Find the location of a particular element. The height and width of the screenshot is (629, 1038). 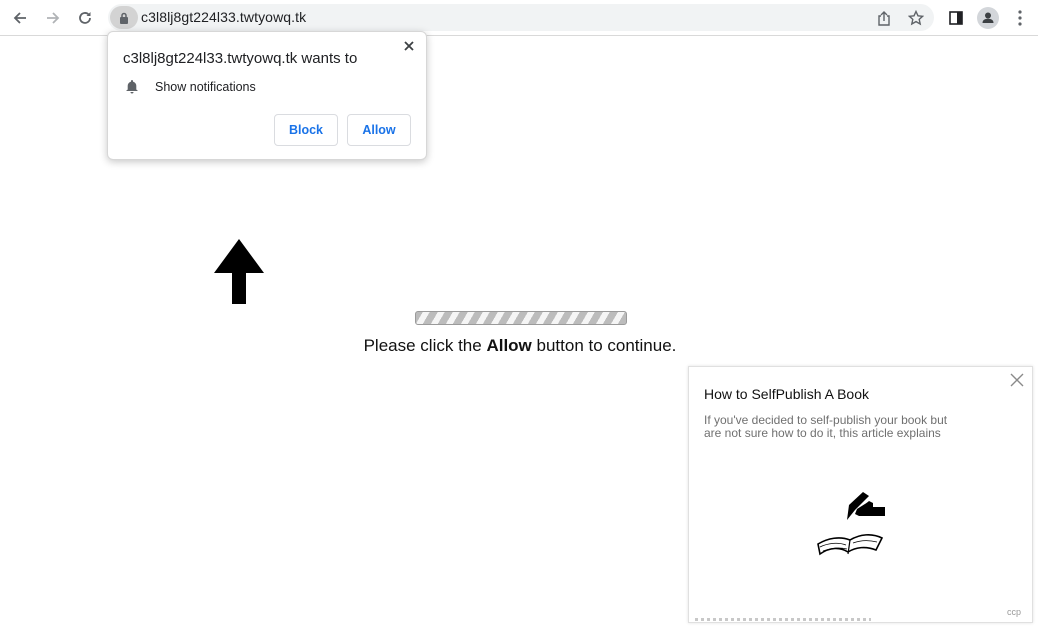

browser-menu-button is located at coordinates (1020, 18).